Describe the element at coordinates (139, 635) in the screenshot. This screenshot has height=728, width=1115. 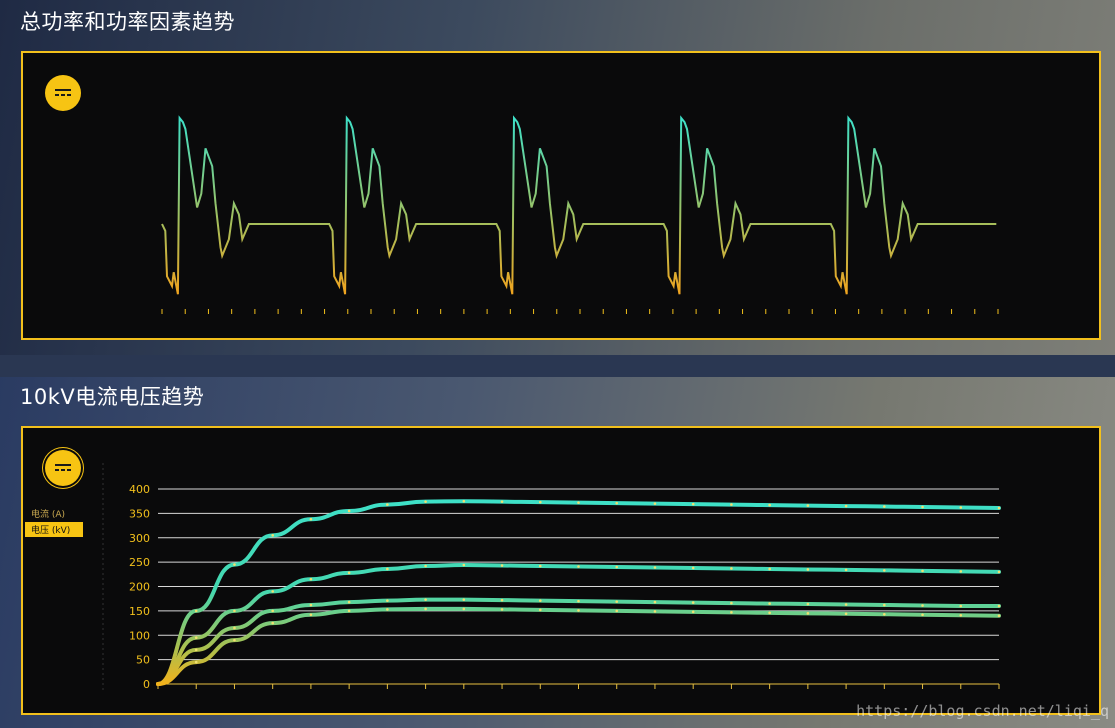
I see `y-tick-label: 100` at that location.